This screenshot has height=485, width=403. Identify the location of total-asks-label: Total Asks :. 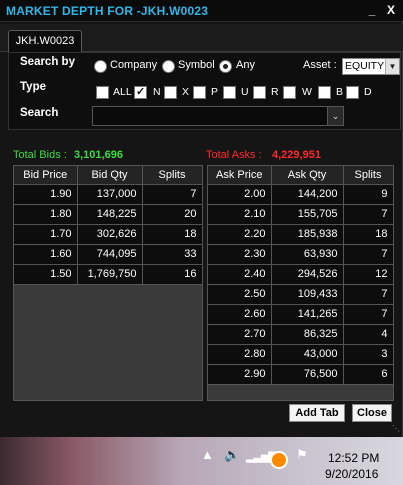
(234, 155).